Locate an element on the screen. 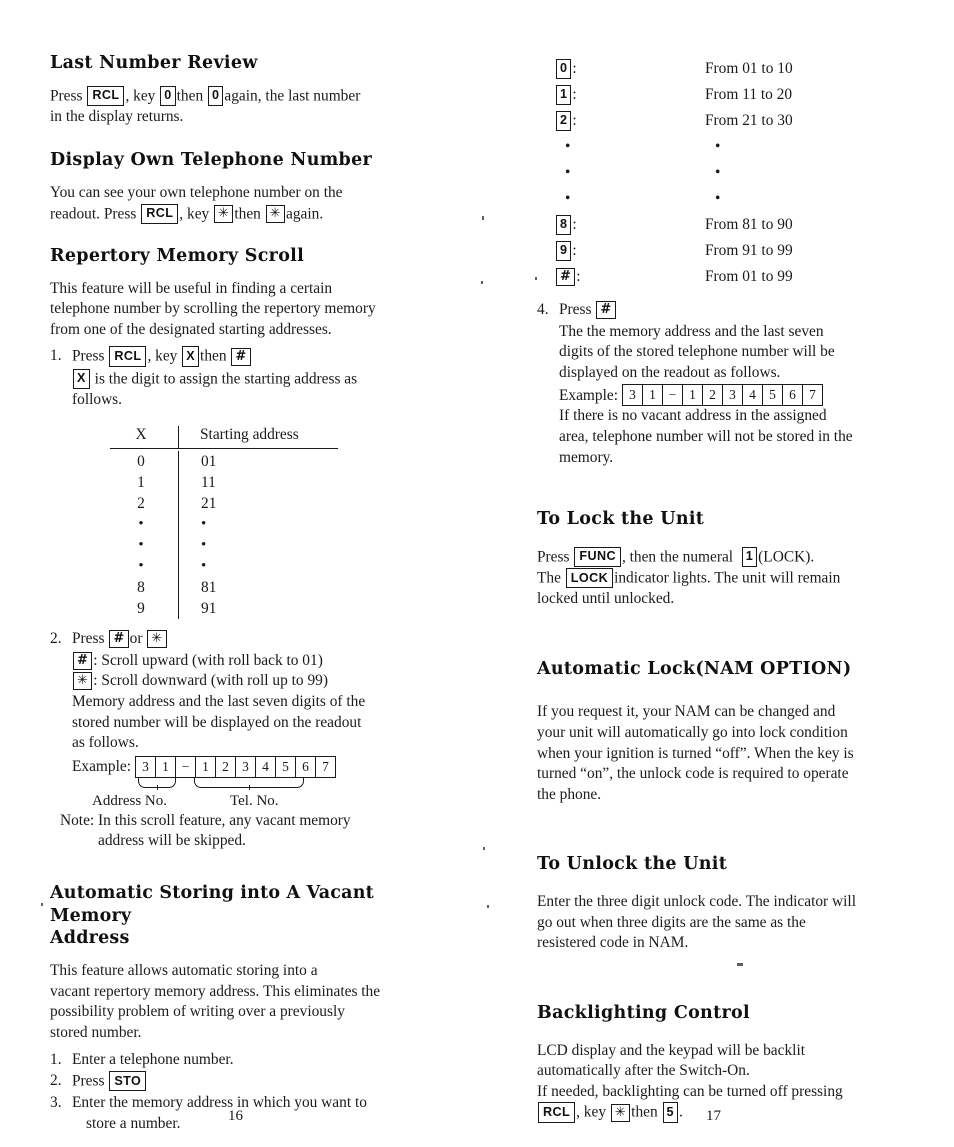  step-2: 2. Press # or ✳ is located at coordinates (247, 639).